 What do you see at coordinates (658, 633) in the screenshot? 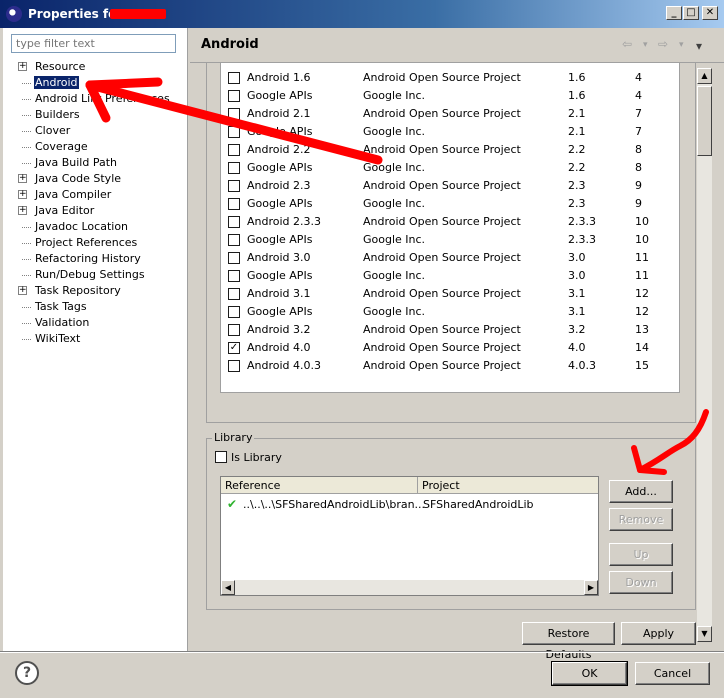
I see `apply-button: Apply` at bounding box center [658, 633].